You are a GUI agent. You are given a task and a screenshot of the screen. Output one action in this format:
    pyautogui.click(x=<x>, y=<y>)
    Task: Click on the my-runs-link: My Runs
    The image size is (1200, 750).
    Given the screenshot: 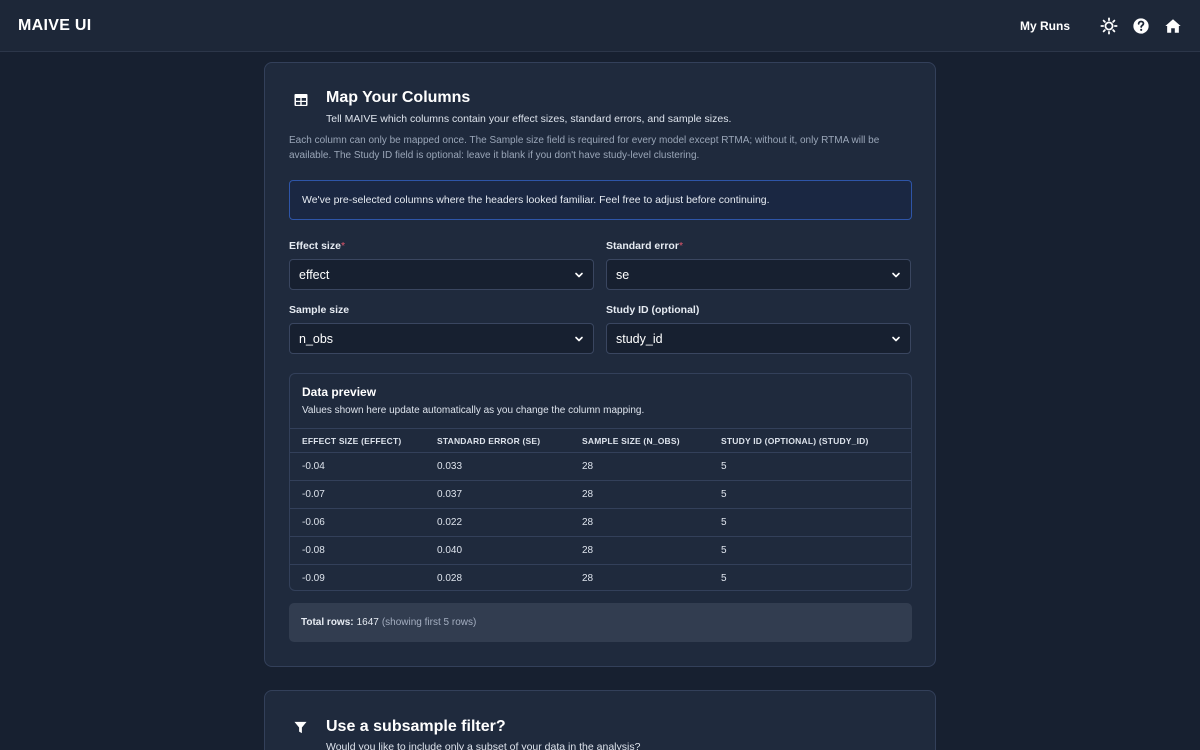 What is the action you would take?
    pyautogui.click(x=1045, y=26)
    